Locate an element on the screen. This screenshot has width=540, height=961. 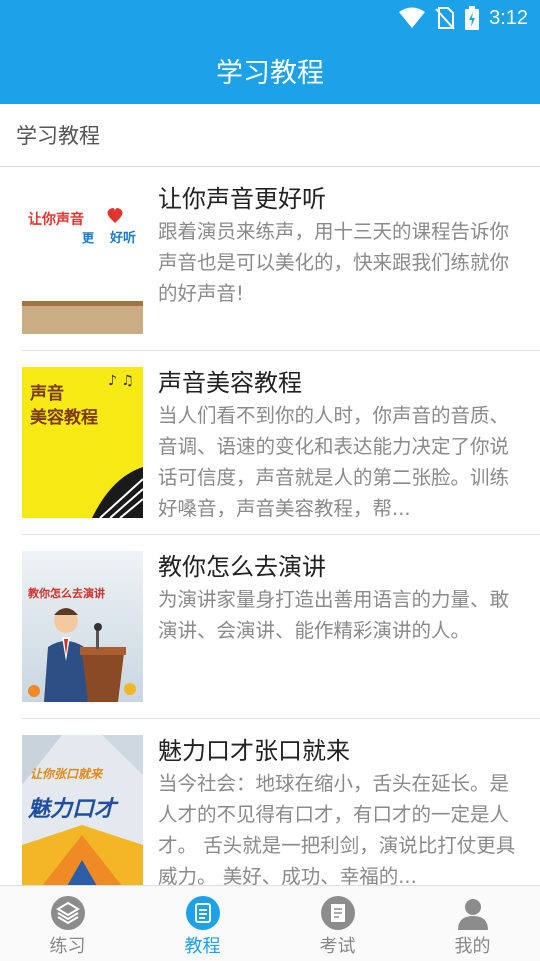
bottom-nav: 练习 教程 考试 我的 is located at coordinates (270, 923).